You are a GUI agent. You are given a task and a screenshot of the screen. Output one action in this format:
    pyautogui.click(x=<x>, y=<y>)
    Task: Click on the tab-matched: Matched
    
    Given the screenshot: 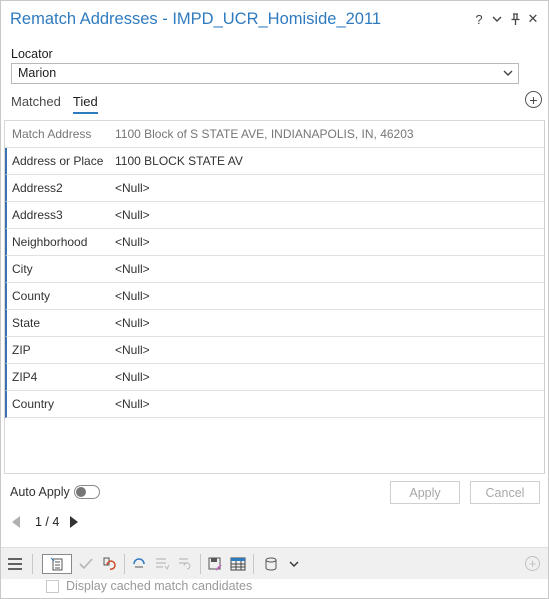 What is the action you would take?
    pyautogui.click(x=36, y=104)
    